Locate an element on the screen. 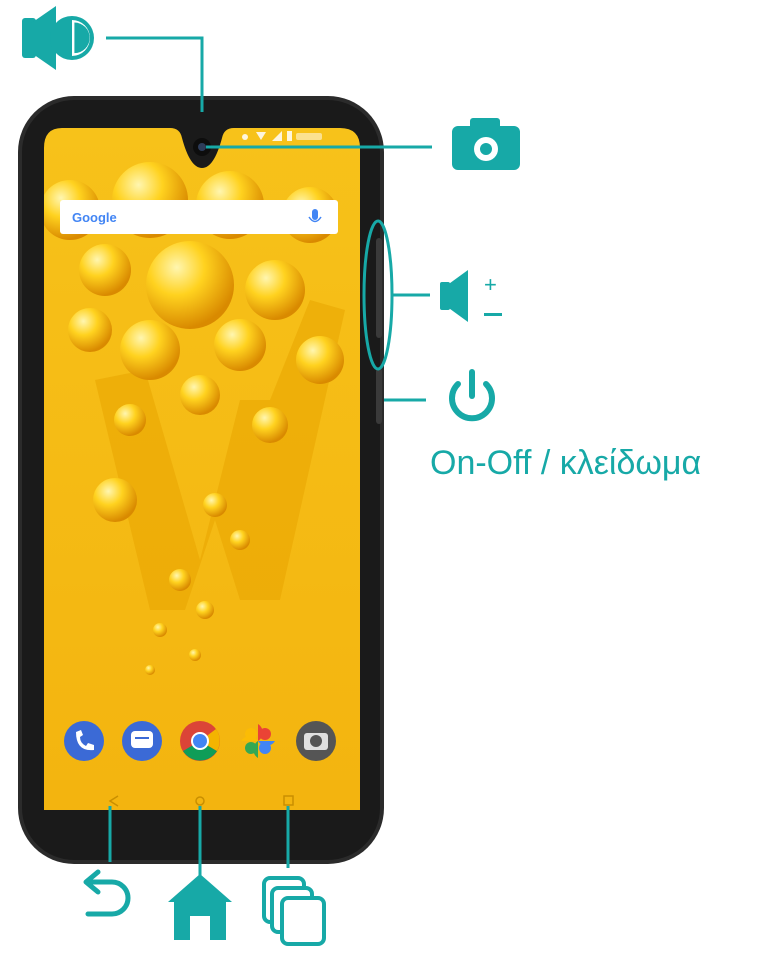 The width and height of the screenshot is (769, 954). power-caption: On-Off / κλείδωμα is located at coordinates (566, 463).